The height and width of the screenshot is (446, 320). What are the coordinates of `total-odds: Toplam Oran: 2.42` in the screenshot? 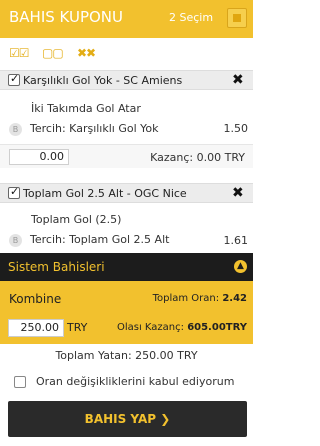 It's located at (200, 298).